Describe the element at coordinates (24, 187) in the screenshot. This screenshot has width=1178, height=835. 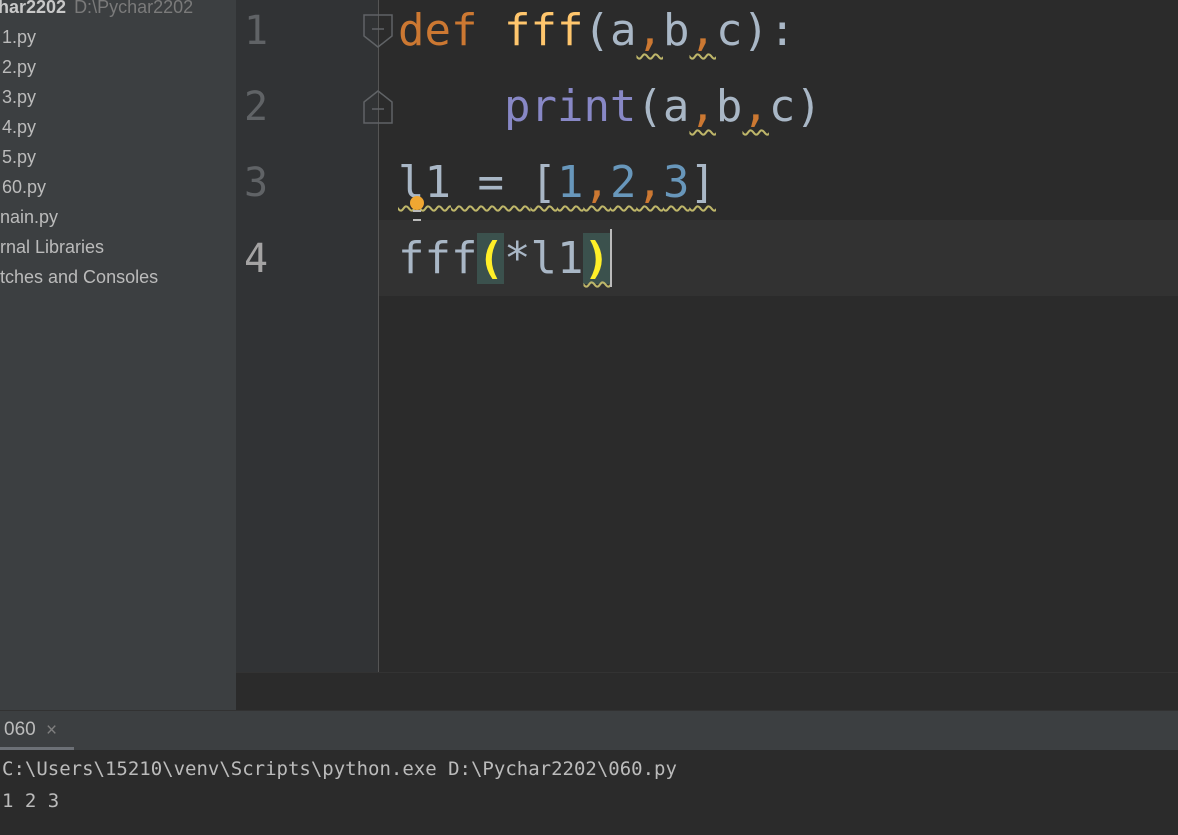
I see `file-item: 60.py` at that location.